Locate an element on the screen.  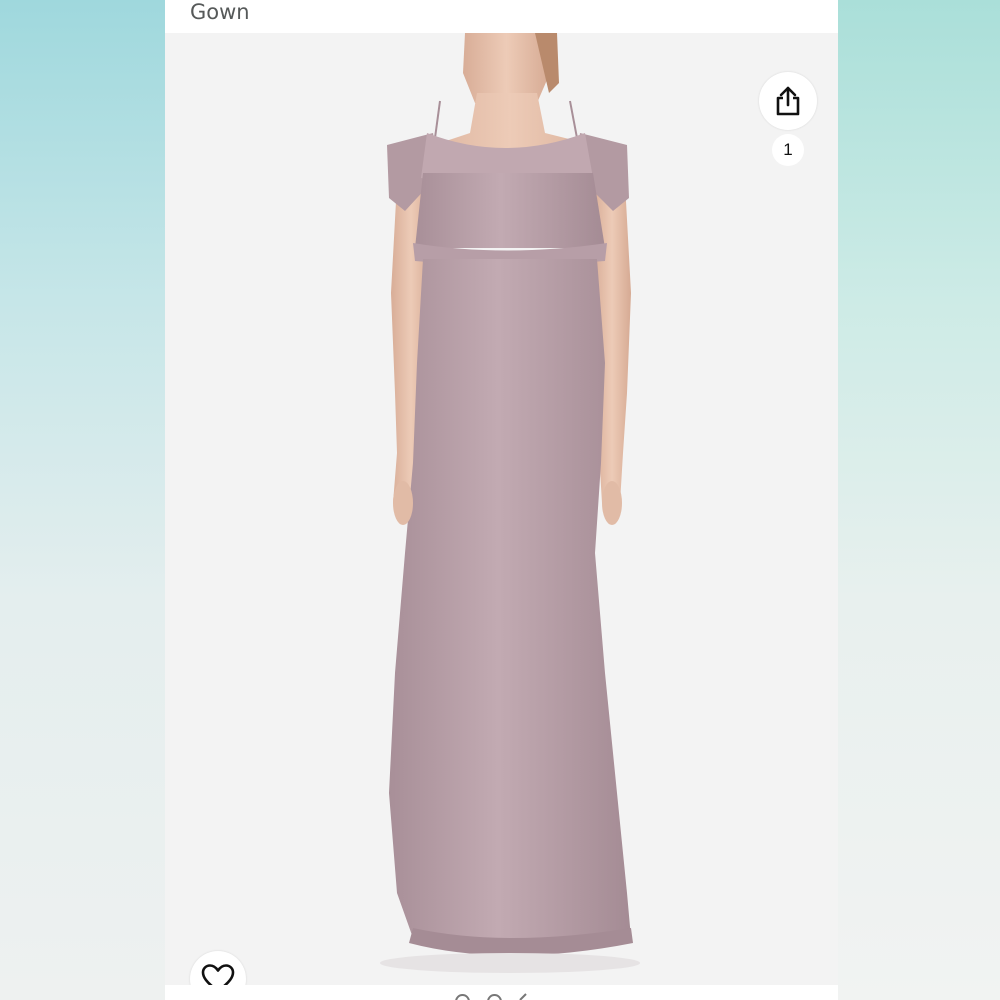
right-hand is located at coordinates (612, 503).